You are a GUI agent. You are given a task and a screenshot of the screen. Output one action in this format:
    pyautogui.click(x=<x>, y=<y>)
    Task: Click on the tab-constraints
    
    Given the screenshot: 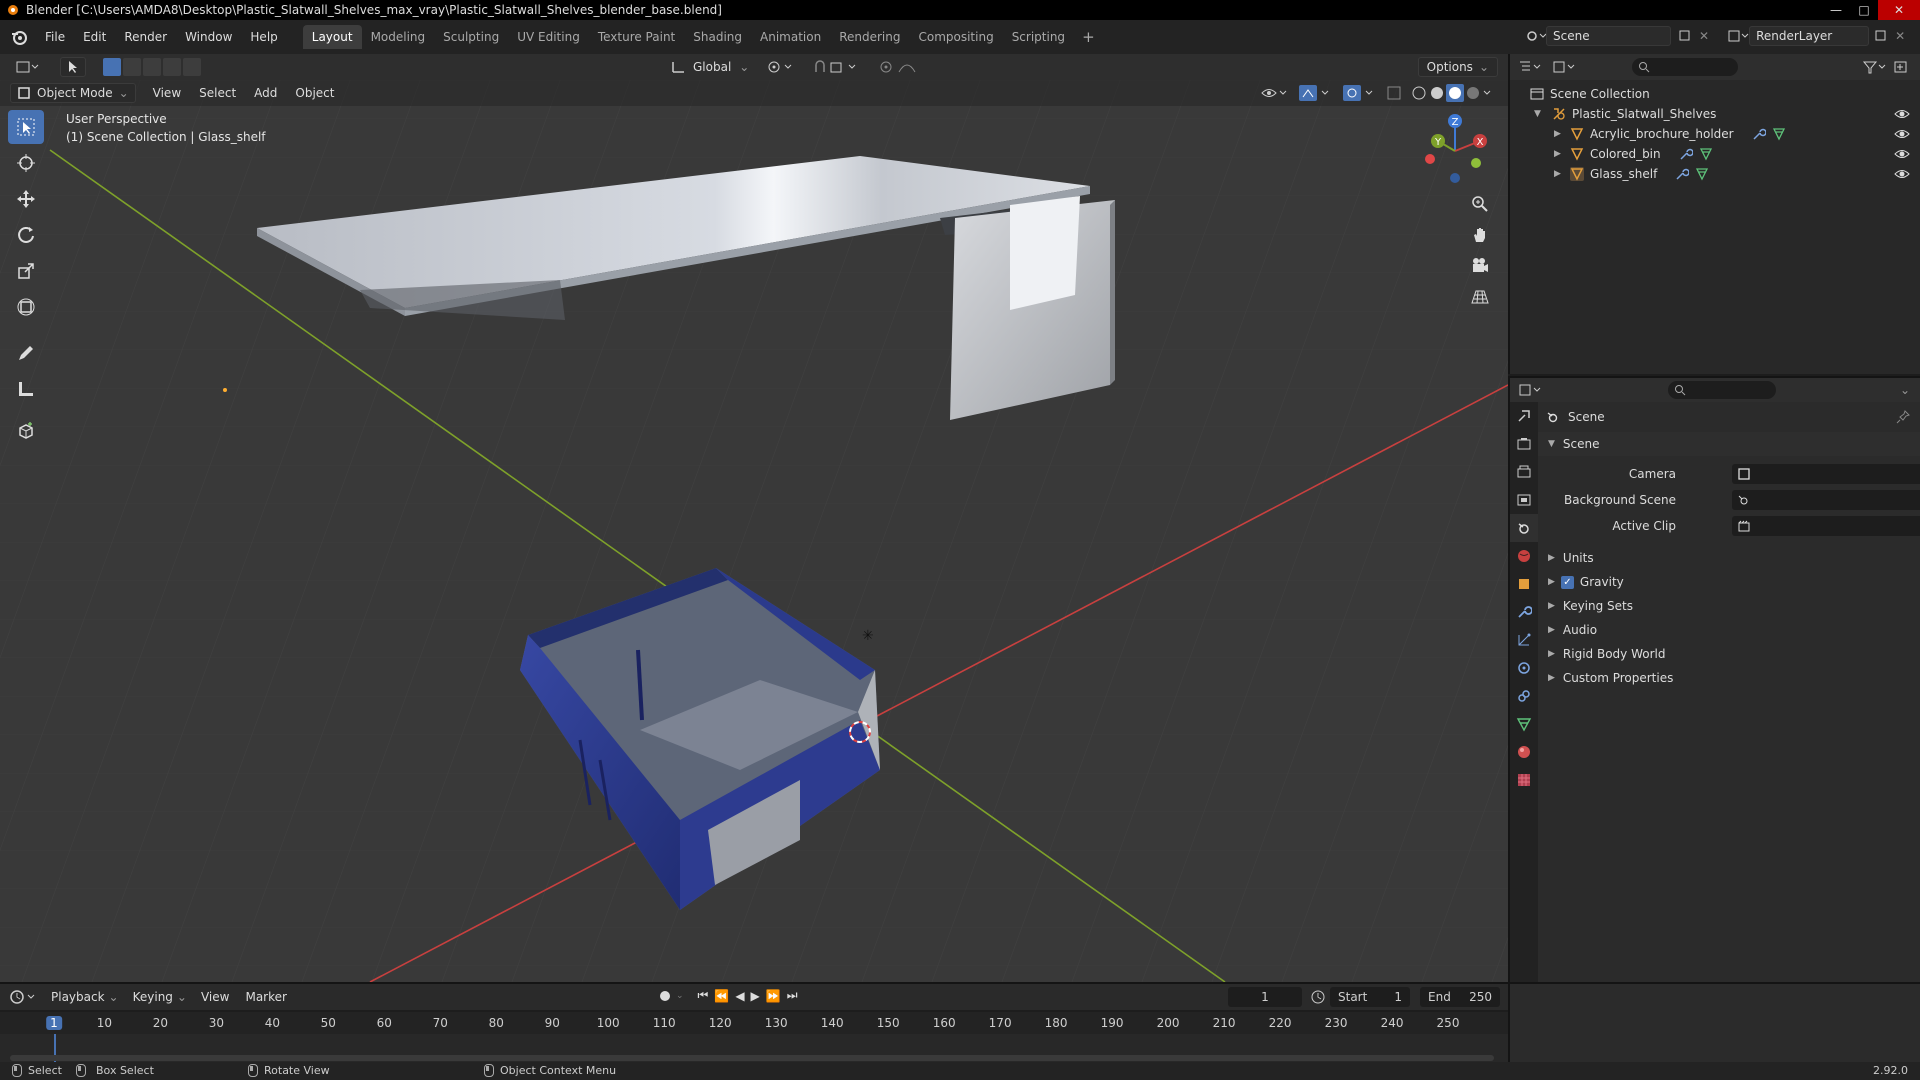 What is the action you would take?
    pyautogui.click(x=1524, y=696)
    